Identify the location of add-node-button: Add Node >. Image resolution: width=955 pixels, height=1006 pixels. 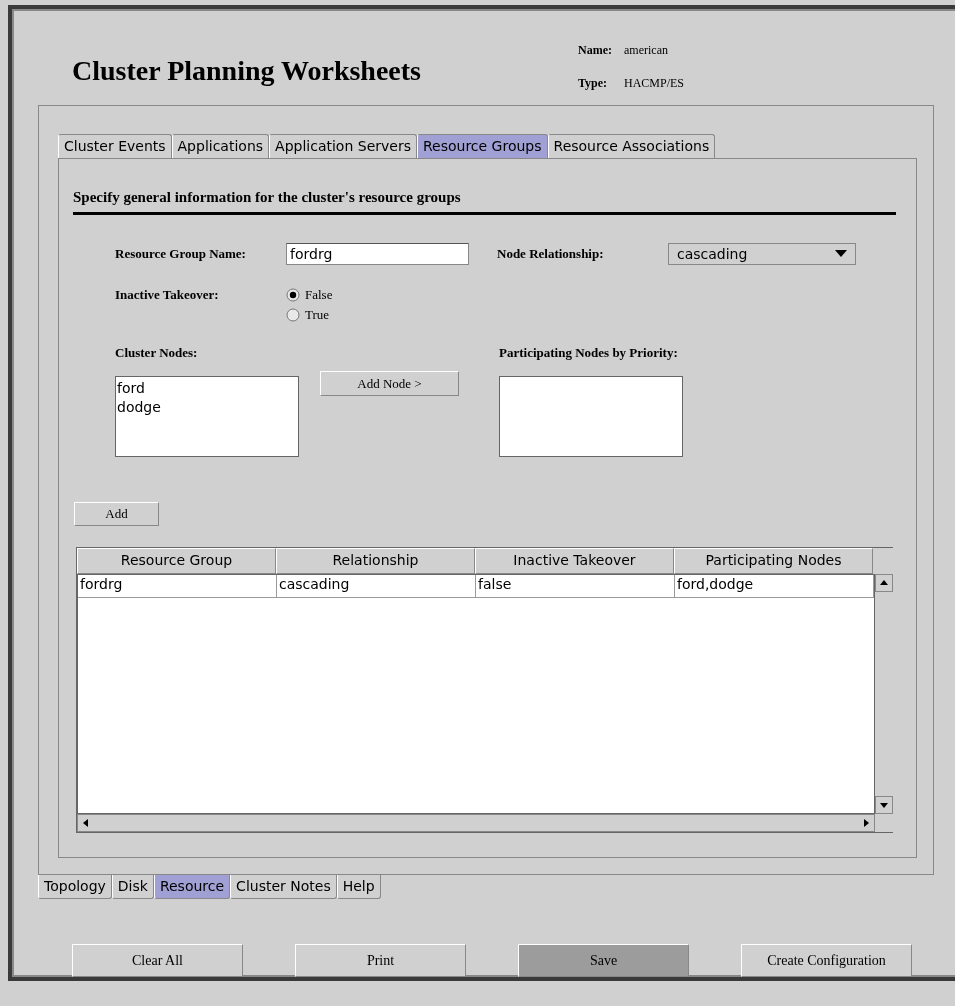
(389, 383).